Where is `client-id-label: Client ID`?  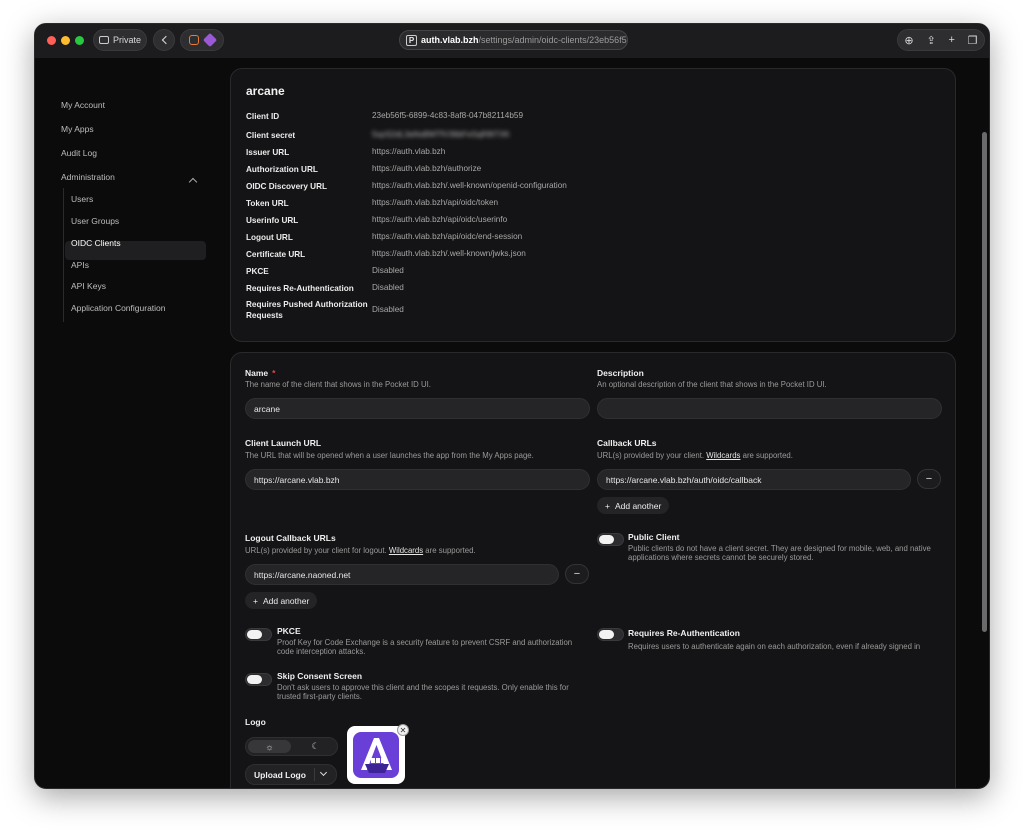 client-id-label: Client ID is located at coordinates (263, 116).